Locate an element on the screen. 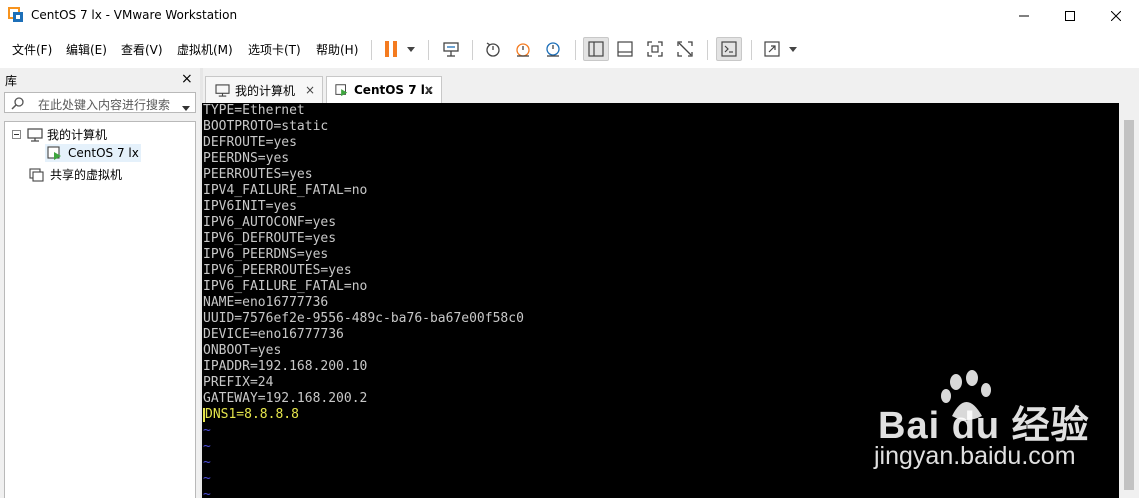 Image resolution: width=1139 pixels, height=498 pixels. library-close-icon: × is located at coordinates (187, 79).